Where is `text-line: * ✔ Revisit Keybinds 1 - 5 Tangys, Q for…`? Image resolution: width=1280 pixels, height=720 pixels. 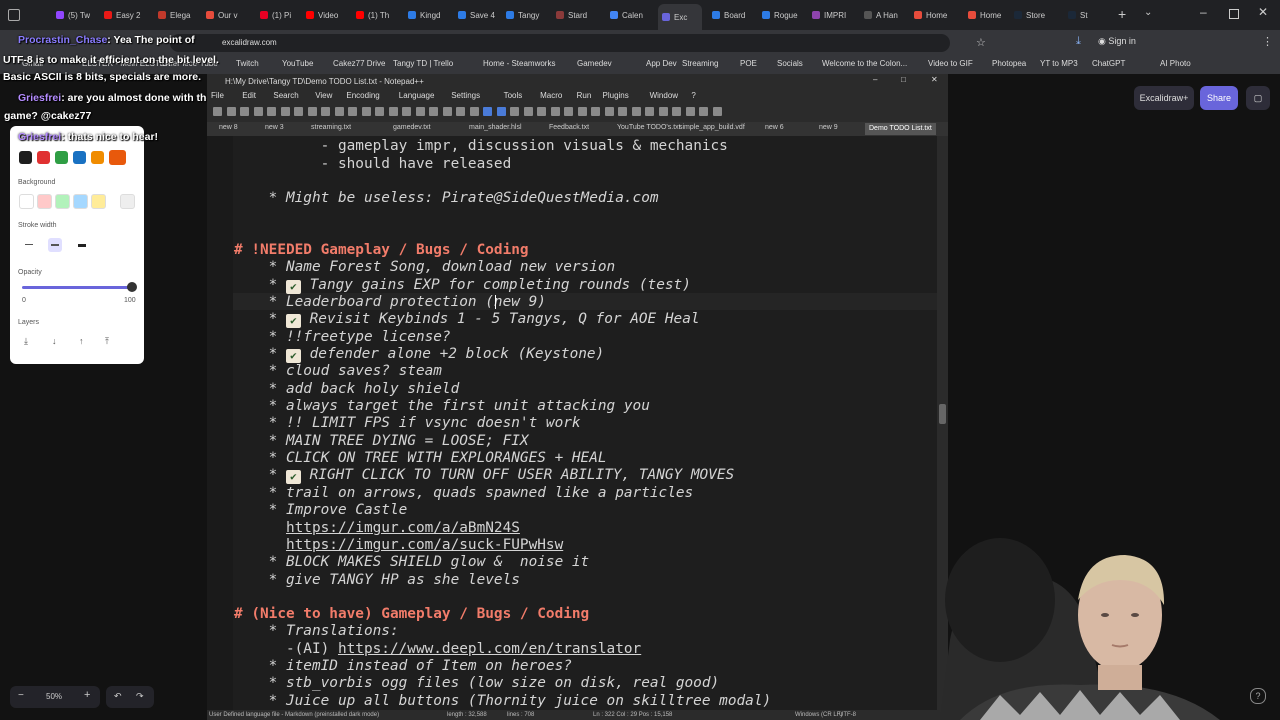
text-line: * ✔ Revisit Keybinds 1 - 5 Tangys, Q for… is located at coordinates (467, 319).